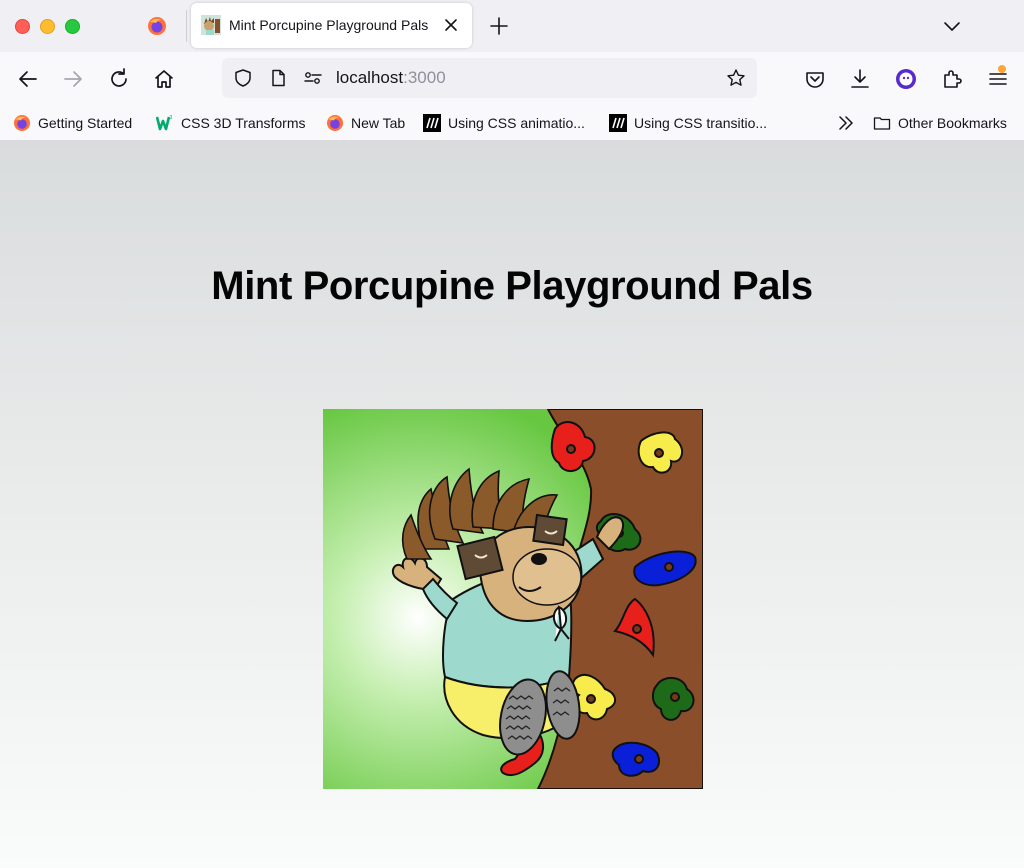  What do you see at coordinates (860, 79) in the screenshot?
I see `downloads-icon` at bounding box center [860, 79].